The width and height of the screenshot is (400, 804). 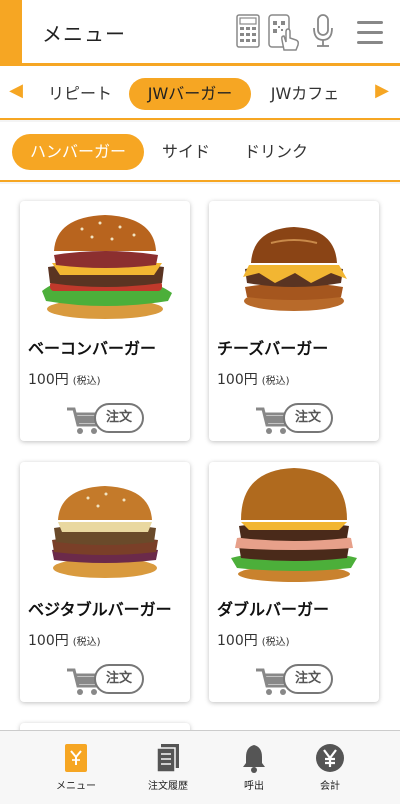 I want to click on product-card, so click(x=105, y=726).